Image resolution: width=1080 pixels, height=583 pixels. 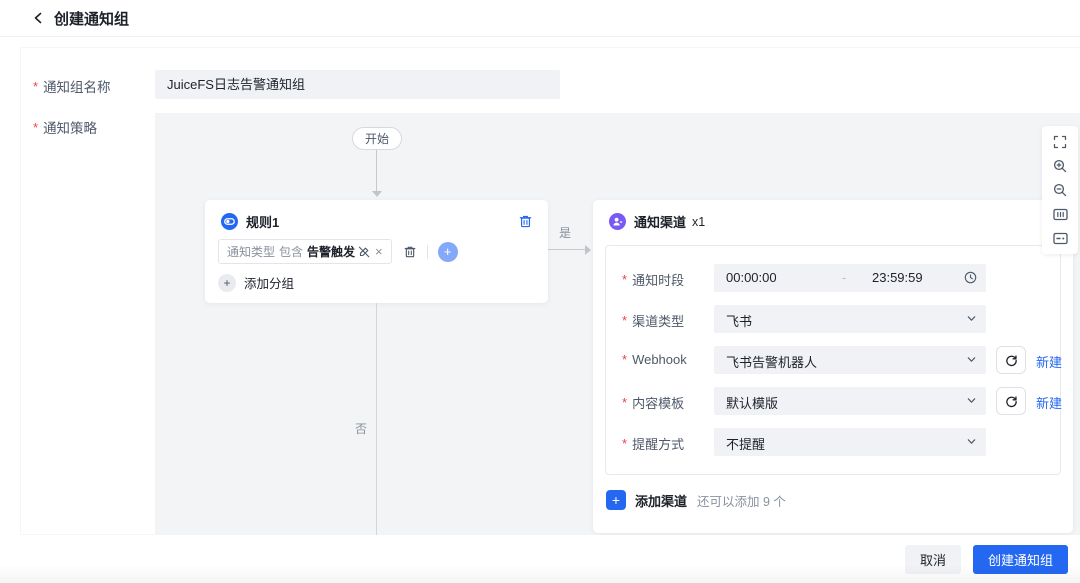 I want to click on flow-arrow-down, so click(x=377, y=194).